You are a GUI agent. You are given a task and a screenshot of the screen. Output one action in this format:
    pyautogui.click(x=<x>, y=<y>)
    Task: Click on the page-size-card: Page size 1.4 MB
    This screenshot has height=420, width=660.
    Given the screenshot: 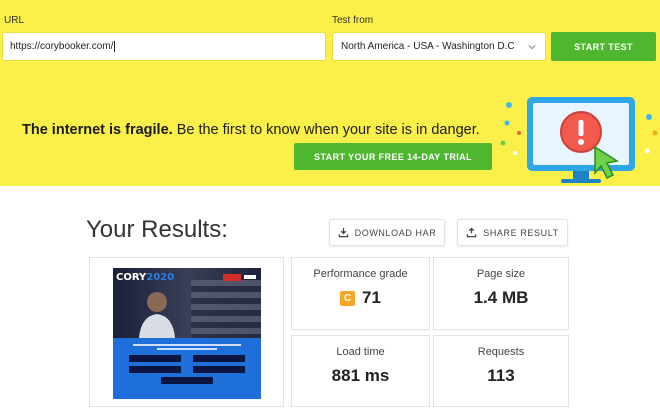 What is the action you would take?
    pyautogui.click(x=501, y=293)
    